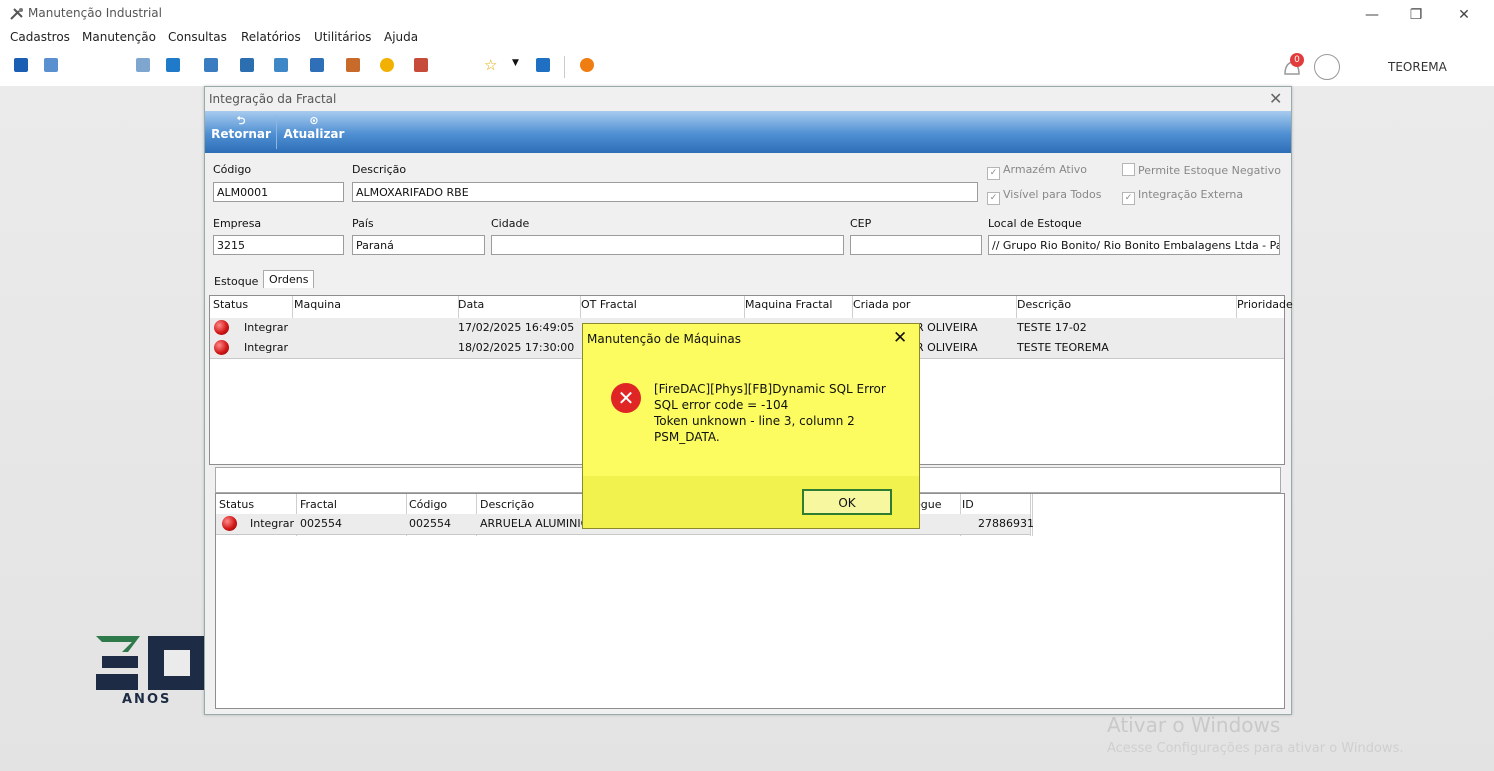 The image size is (1494, 771). Describe the element at coordinates (317, 65) in the screenshot. I see `calendar-2-icon` at that location.